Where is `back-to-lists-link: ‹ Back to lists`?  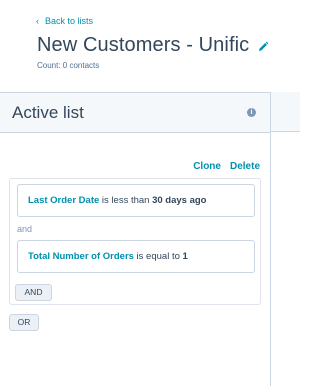
back-to-lists-link: ‹ Back to lists is located at coordinates (64, 21).